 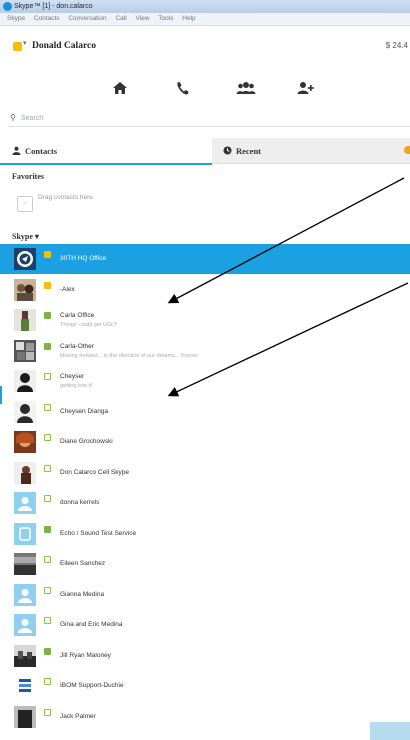 What do you see at coordinates (205, 534) in the screenshot?
I see `contact-row-echo-sound-test-service: Echo / Sound Test Service` at bounding box center [205, 534].